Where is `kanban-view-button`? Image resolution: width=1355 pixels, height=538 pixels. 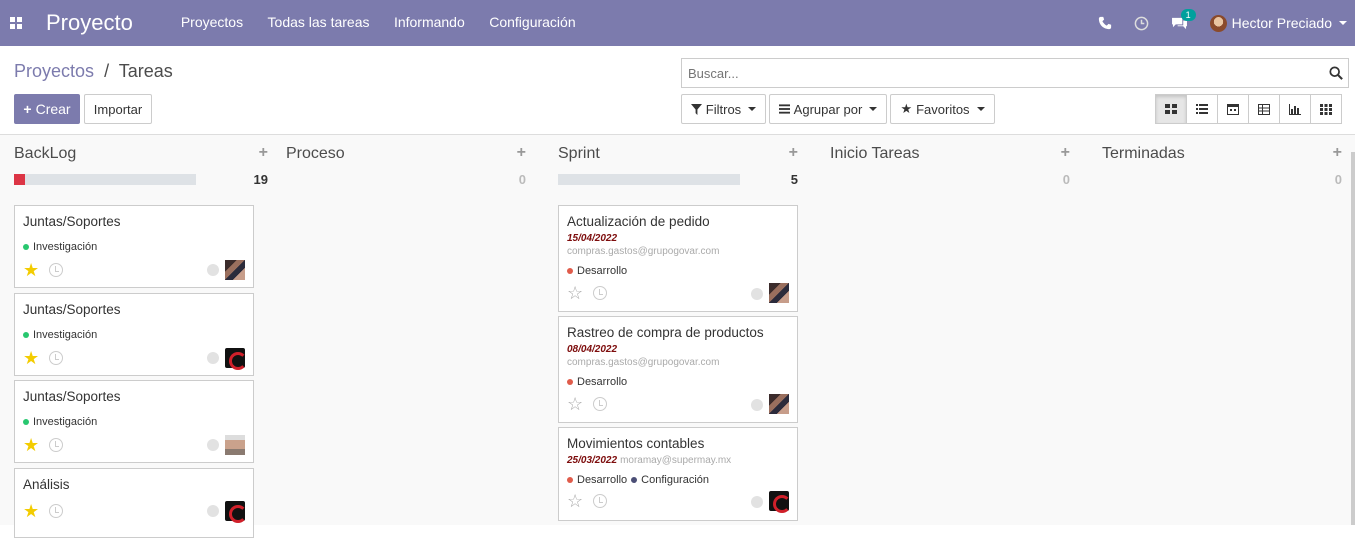 kanban-view-button is located at coordinates (1171, 109).